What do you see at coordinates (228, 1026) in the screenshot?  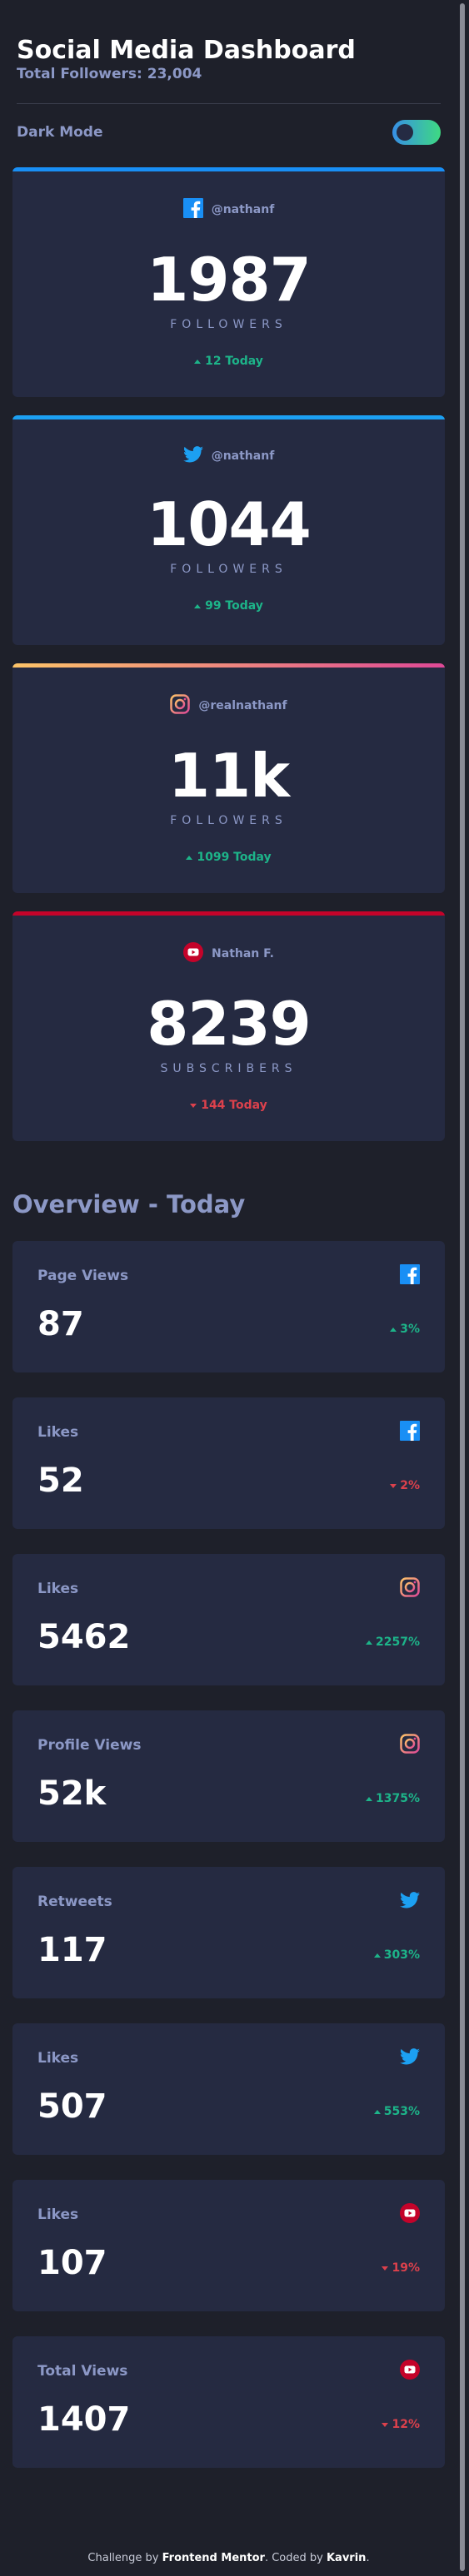 I see `follower-card-youtube: Nathan F. 8239 SUBSCRIBERS 144 Today` at bounding box center [228, 1026].